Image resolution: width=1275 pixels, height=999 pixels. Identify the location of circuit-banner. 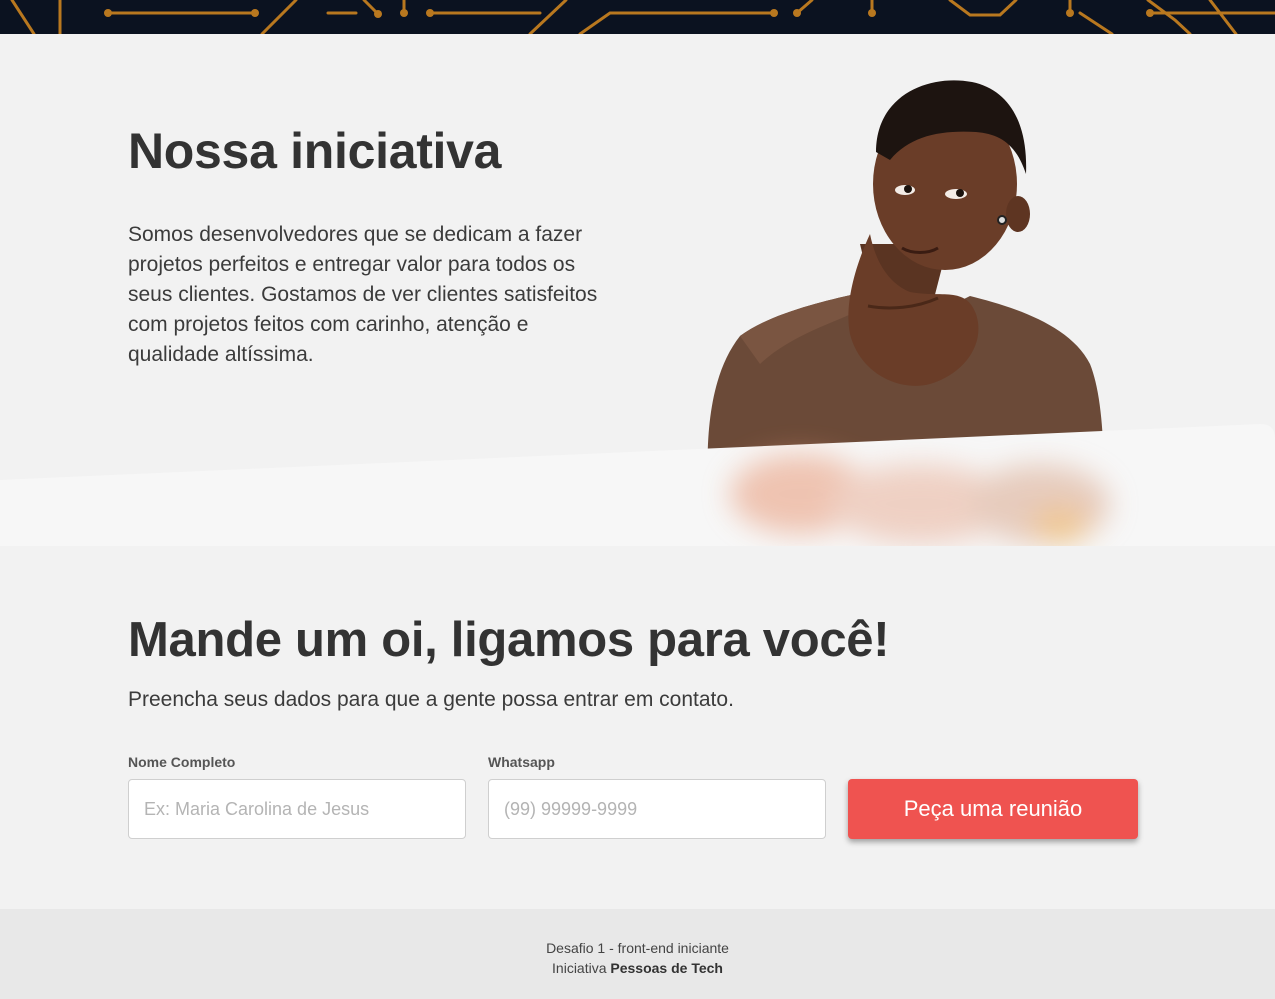
(637, 17).